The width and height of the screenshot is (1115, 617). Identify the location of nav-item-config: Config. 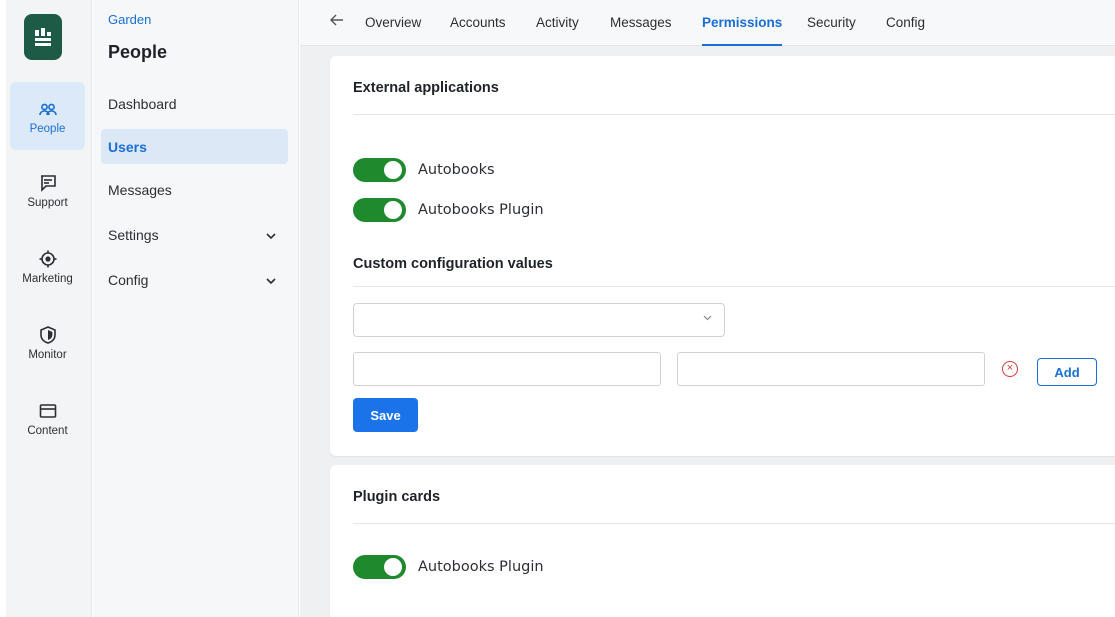
(194, 279).